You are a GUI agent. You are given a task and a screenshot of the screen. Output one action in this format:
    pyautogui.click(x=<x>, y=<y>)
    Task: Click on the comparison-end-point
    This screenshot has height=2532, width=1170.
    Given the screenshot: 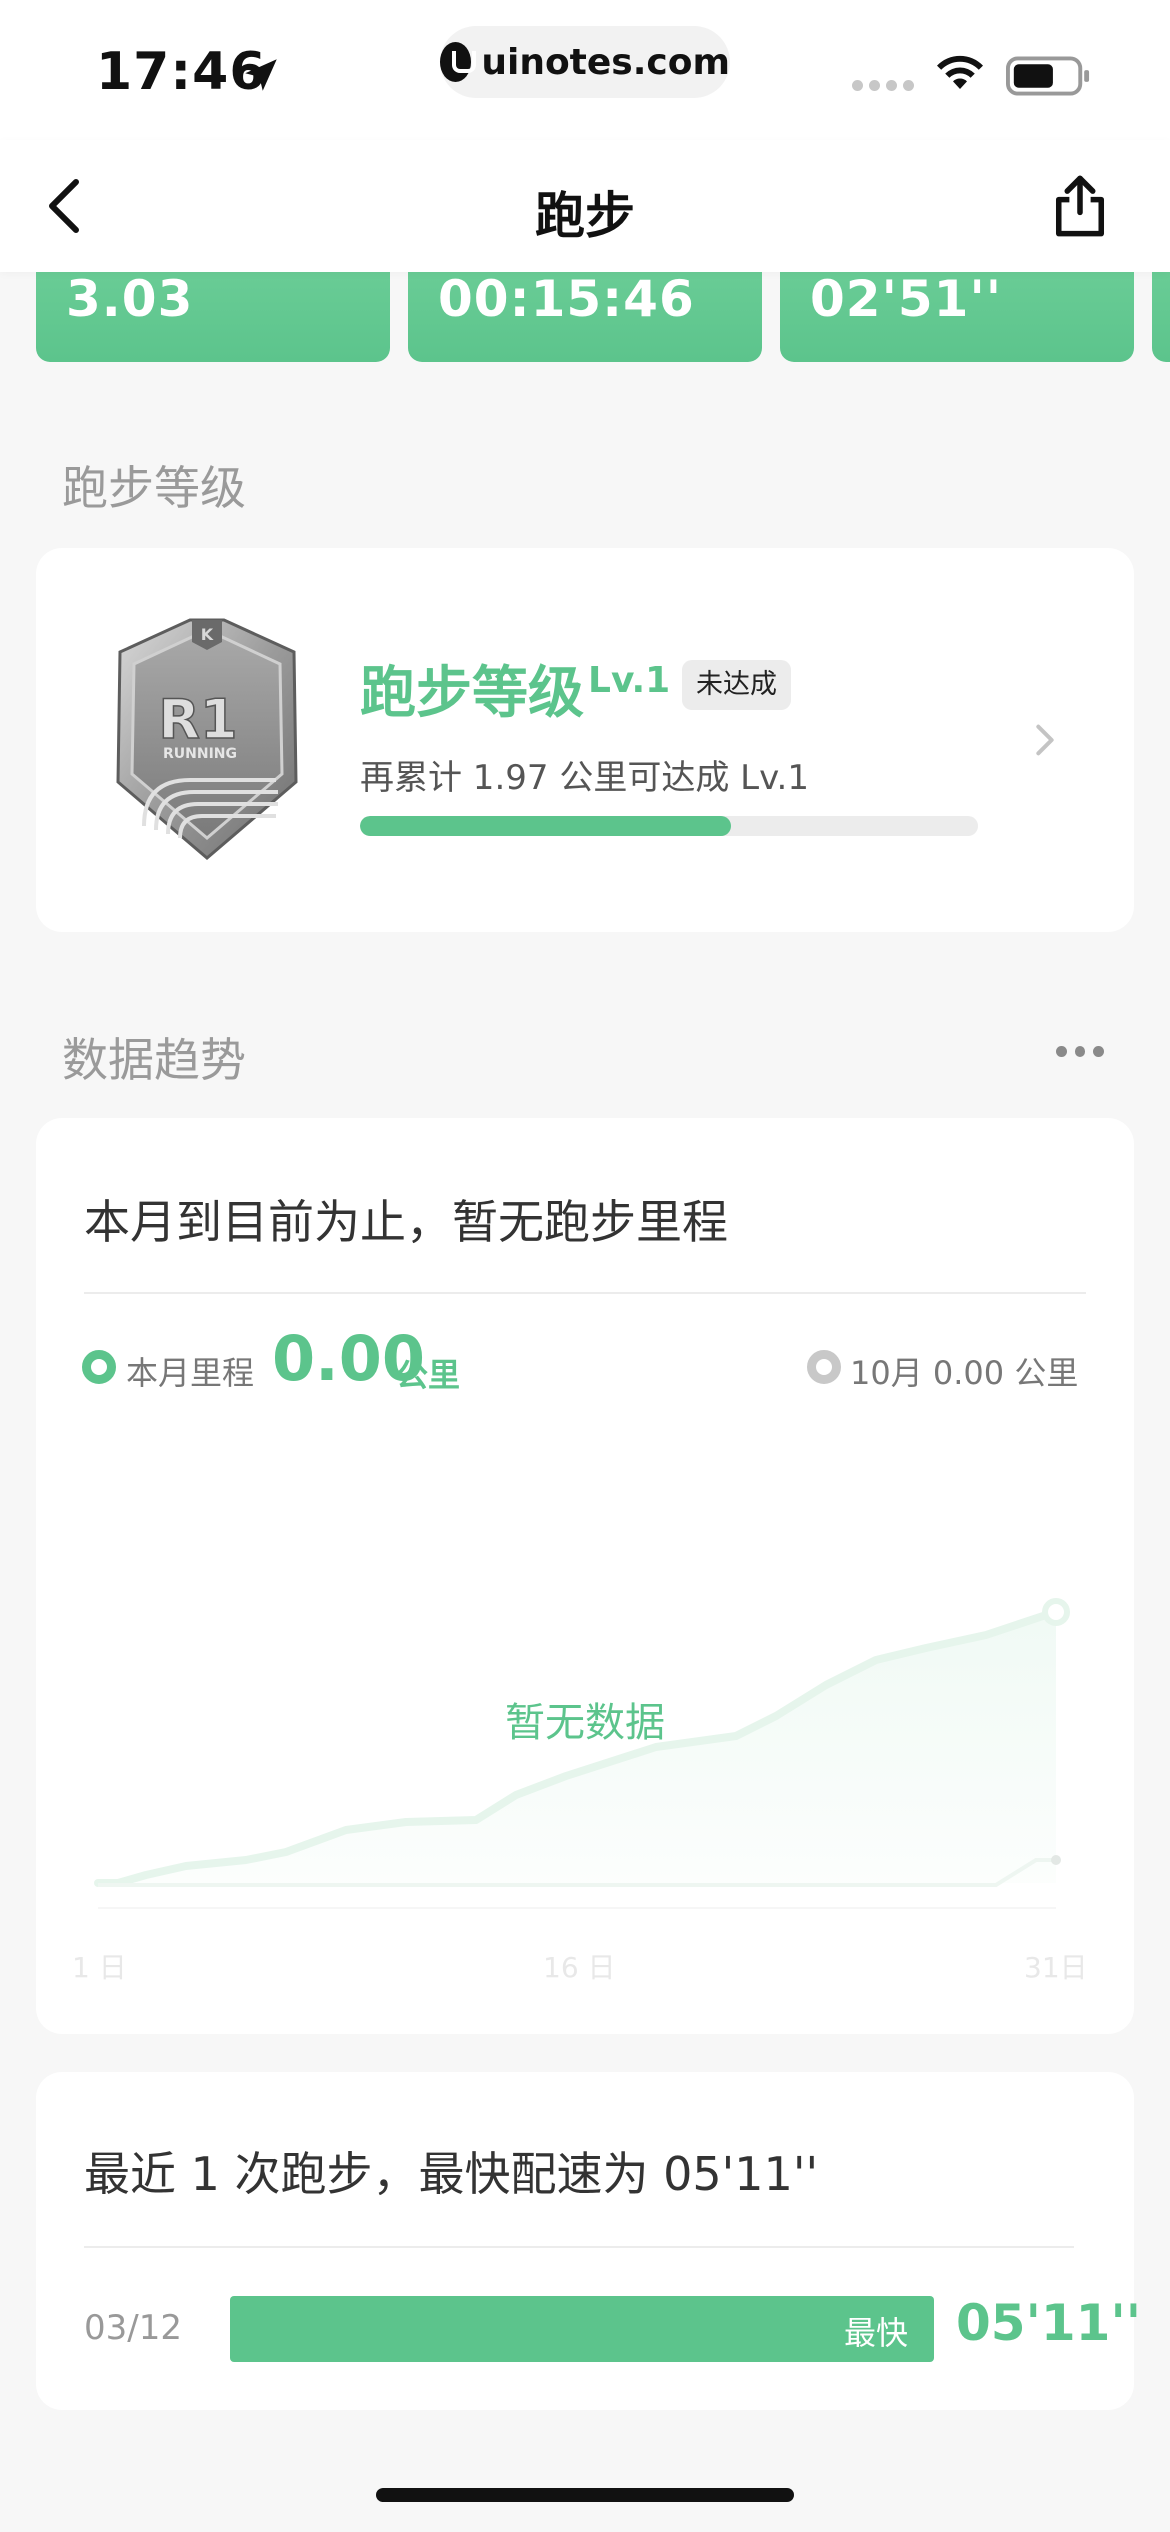 What is the action you would take?
    pyautogui.click(x=1056, y=1612)
    